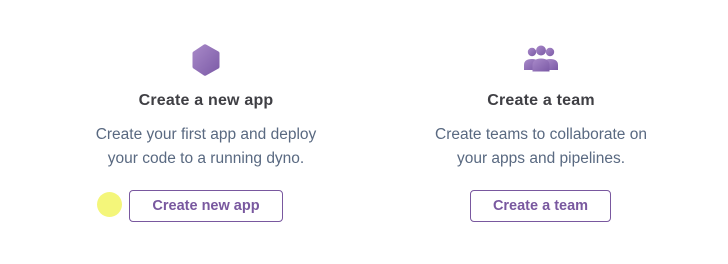 The width and height of the screenshot is (728, 264). I want to click on create-team-title: Create a team, so click(541, 100).